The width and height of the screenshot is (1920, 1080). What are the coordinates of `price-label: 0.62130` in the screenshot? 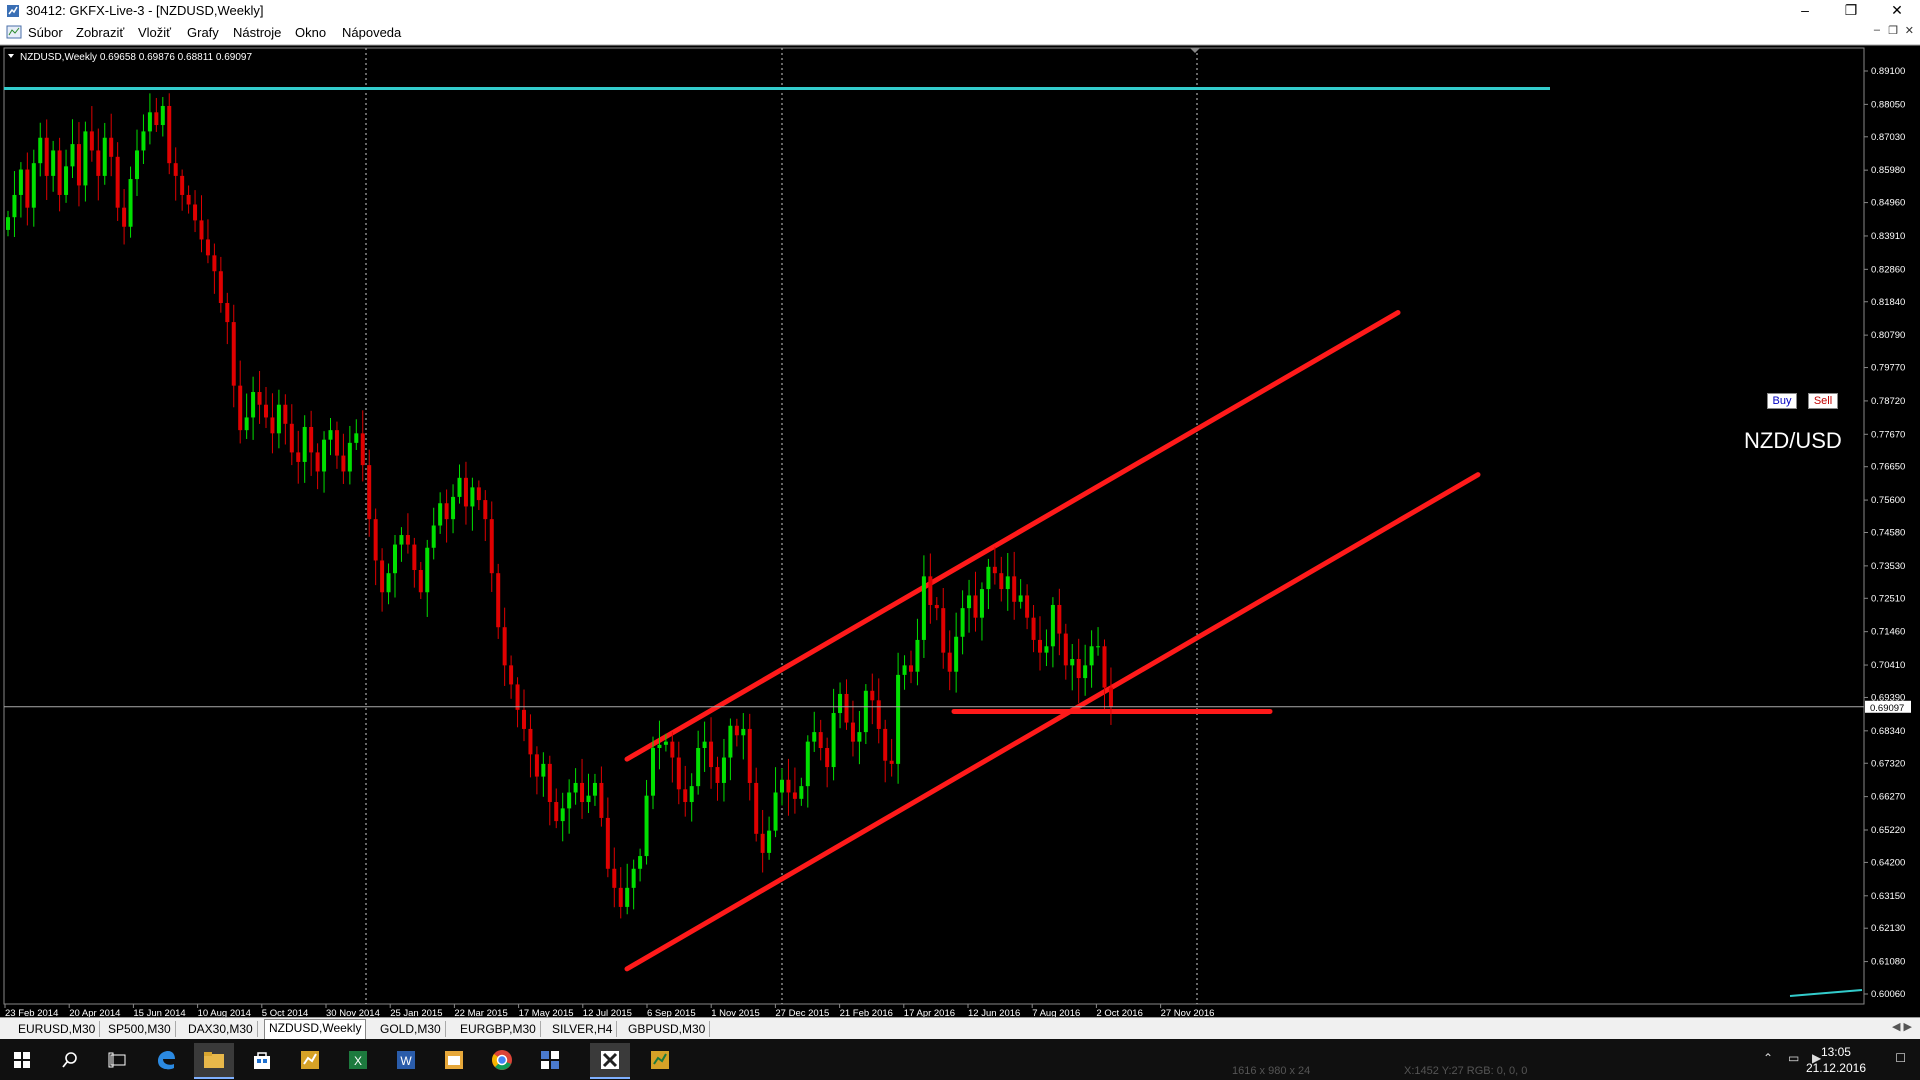 It's located at (1888, 928).